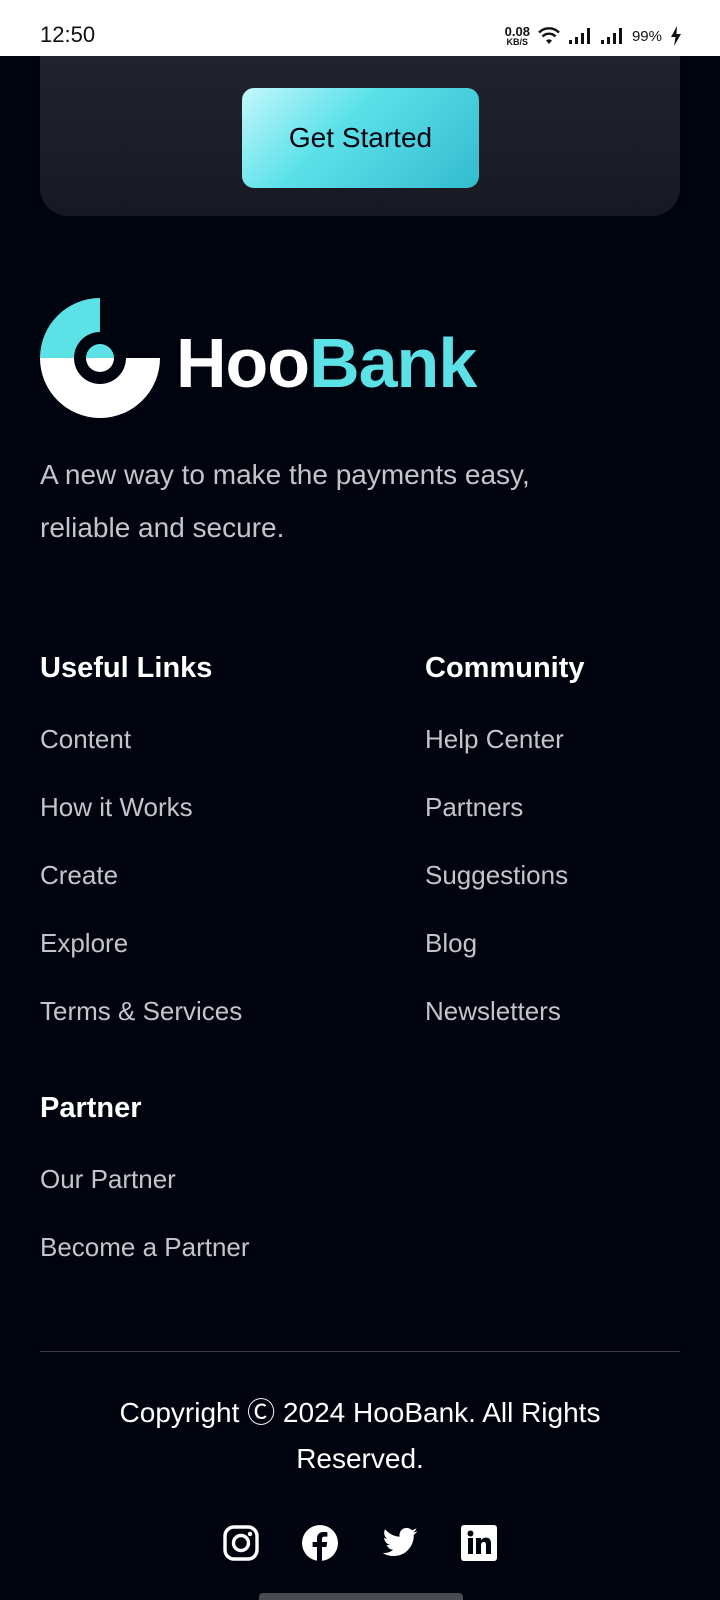  I want to click on footer-link-content: Content, so click(141, 739).